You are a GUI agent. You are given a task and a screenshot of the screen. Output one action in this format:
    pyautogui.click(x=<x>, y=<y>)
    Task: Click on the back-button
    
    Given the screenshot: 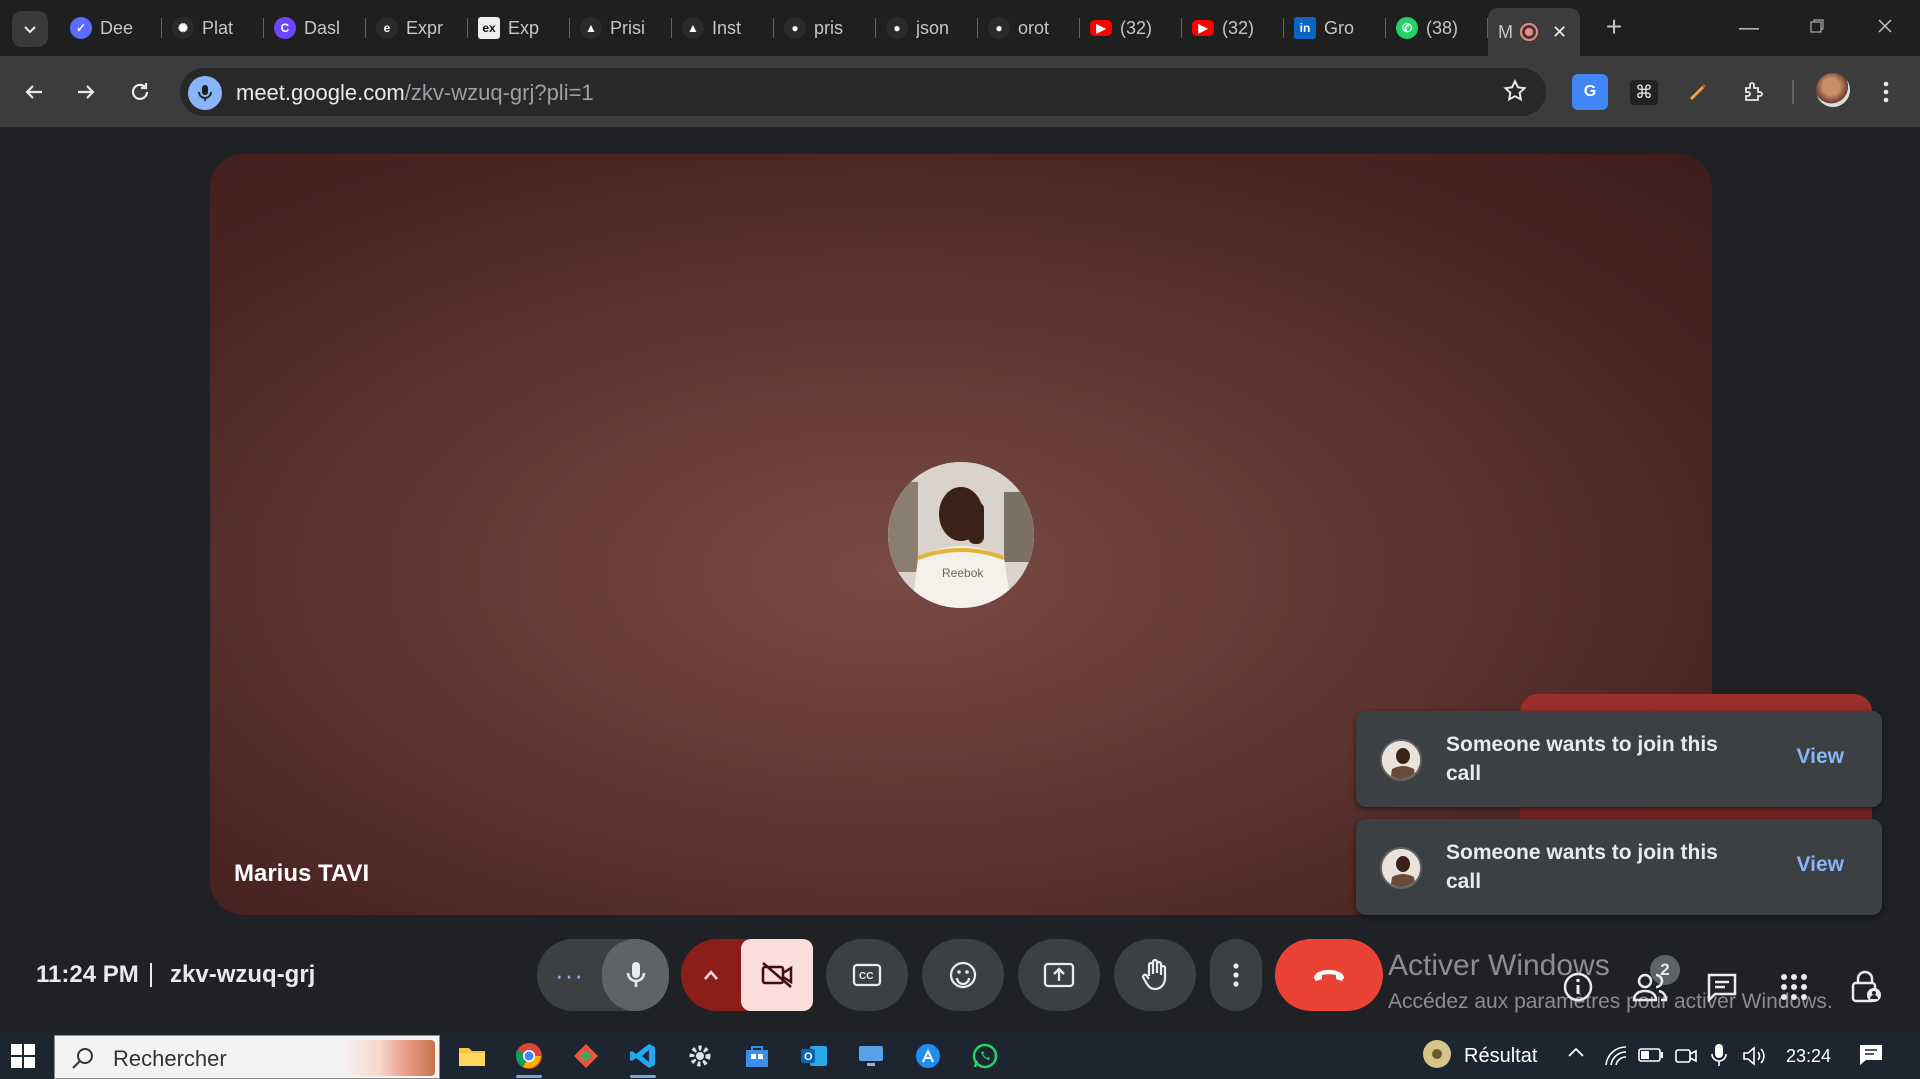 What is the action you would take?
    pyautogui.click(x=34, y=92)
    